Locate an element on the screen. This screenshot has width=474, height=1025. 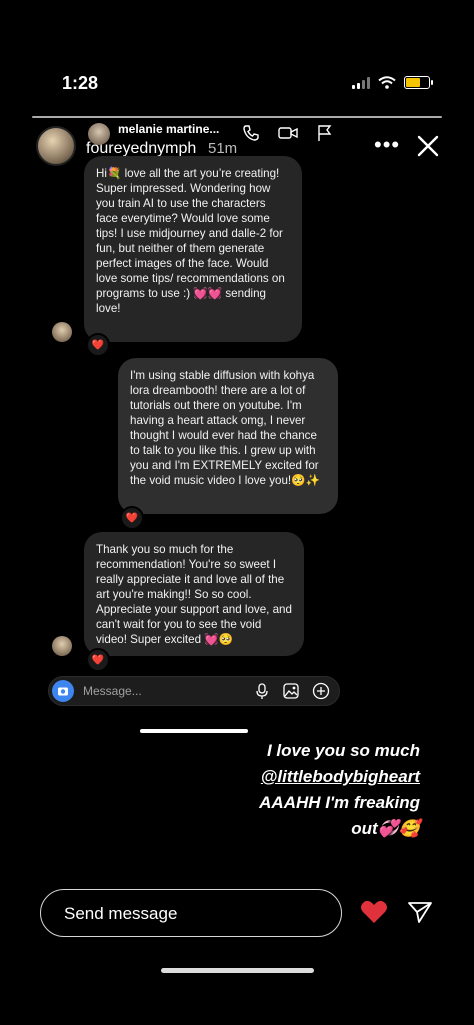
mic-icon is located at coordinates (262, 691).